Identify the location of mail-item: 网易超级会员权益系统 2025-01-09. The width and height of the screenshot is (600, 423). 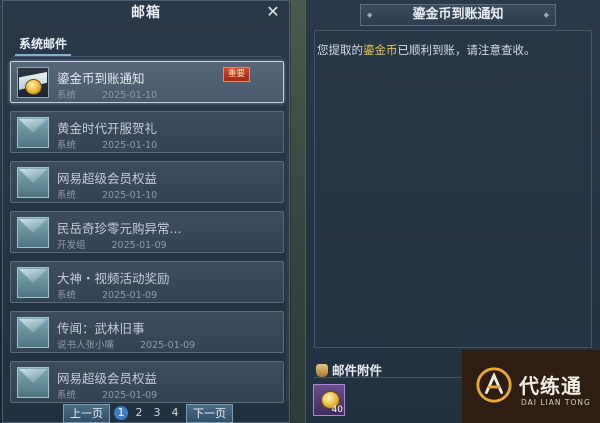
(147, 382).